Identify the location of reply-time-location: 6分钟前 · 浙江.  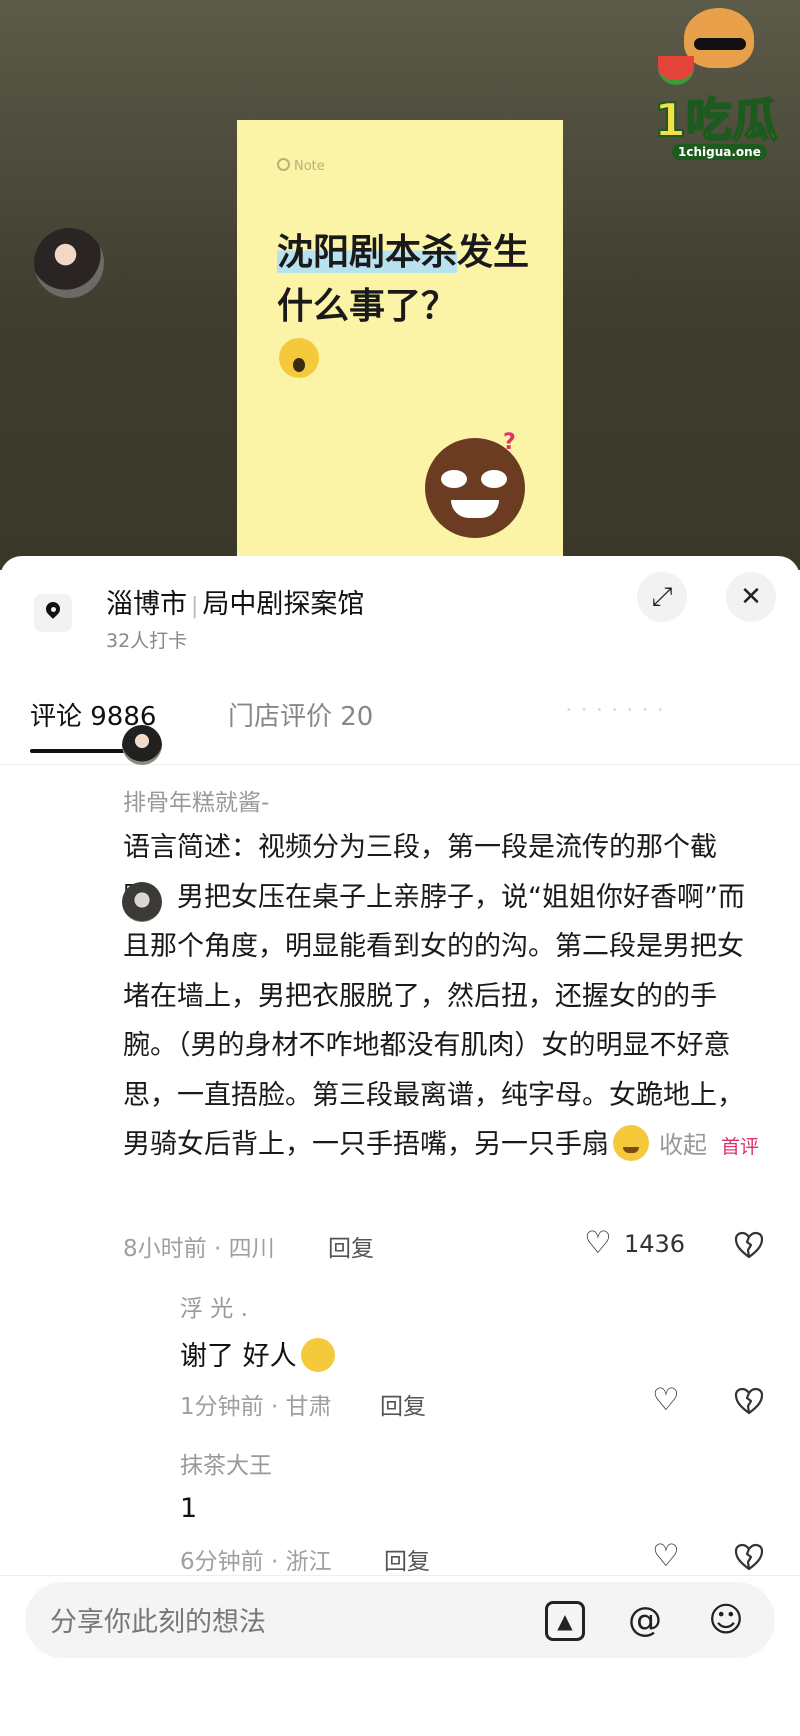
(256, 1562).